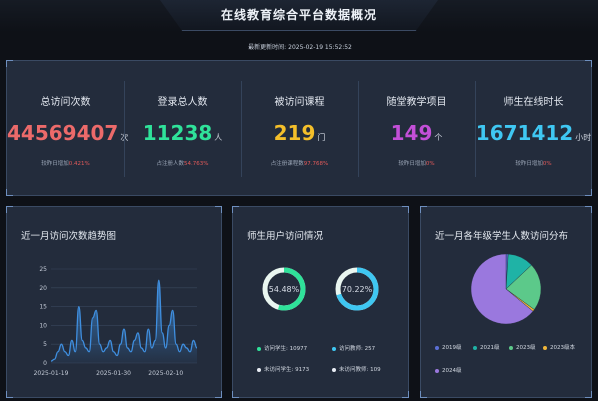 This screenshot has height=401, width=598. Describe the element at coordinates (452, 371) in the screenshot. I see `legend-label: 2024级` at that location.